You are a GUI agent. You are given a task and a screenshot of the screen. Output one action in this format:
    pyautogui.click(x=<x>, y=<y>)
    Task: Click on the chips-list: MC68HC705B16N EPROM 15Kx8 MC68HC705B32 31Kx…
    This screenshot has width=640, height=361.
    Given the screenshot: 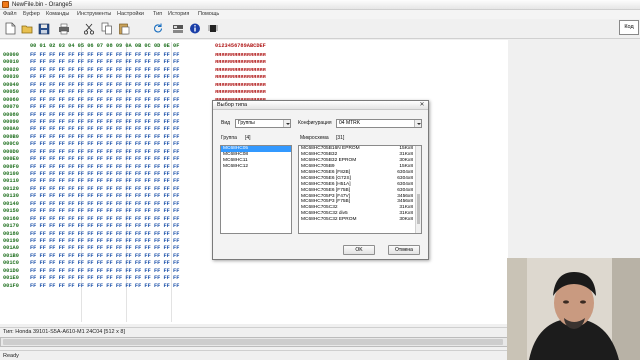 What is the action you would take?
    pyautogui.click(x=360, y=189)
    